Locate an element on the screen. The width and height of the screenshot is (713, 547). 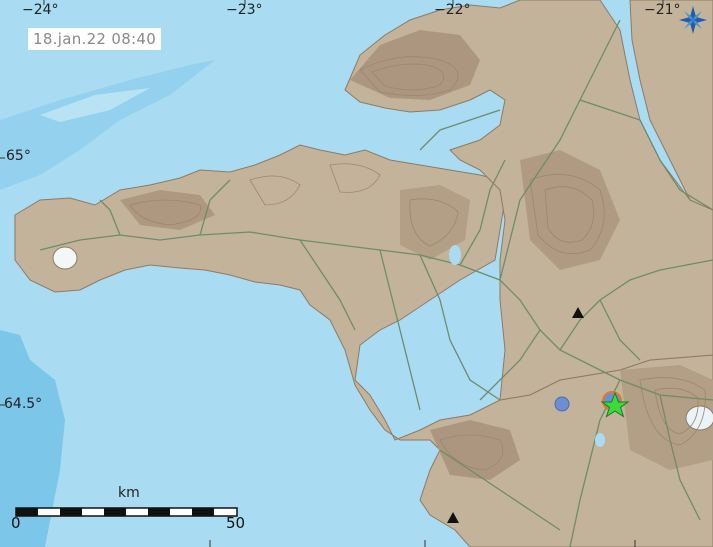
scale-bar is located at coordinates (126, 512).